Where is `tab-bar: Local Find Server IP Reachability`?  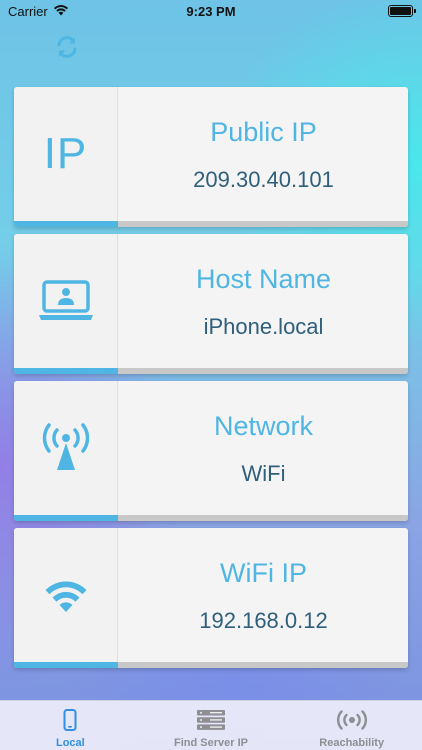 tab-bar: Local Find Server IP Reachability is located at coordinates (211, 725).